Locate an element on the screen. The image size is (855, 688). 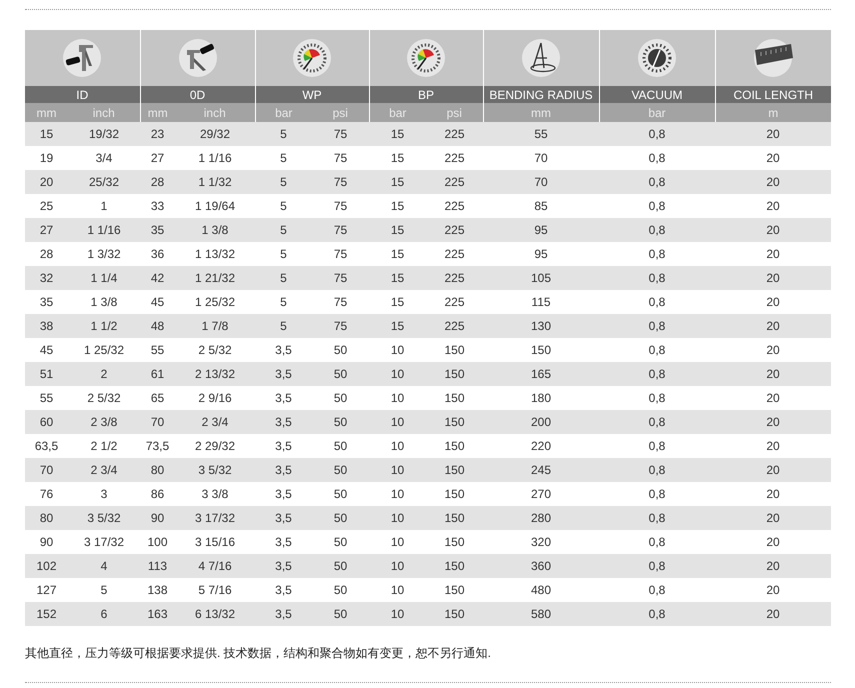
table-cell: 3 17/32 is located at coordinates (104, 542).